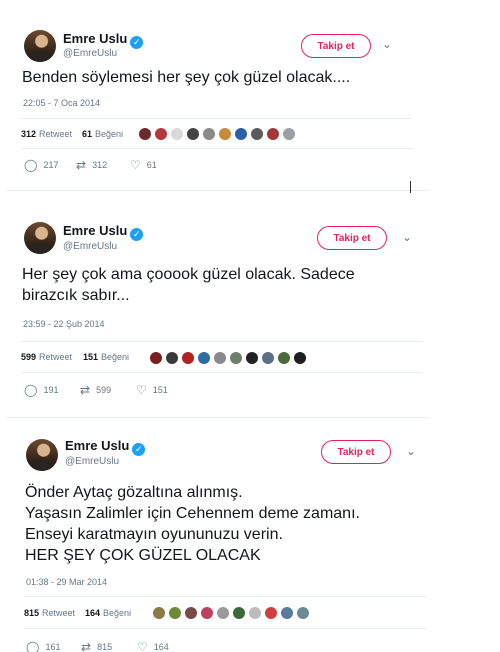  Describe the element at coordinates (143, 165) in the screenshot. I see `like-action: ♡ 61` at that location.